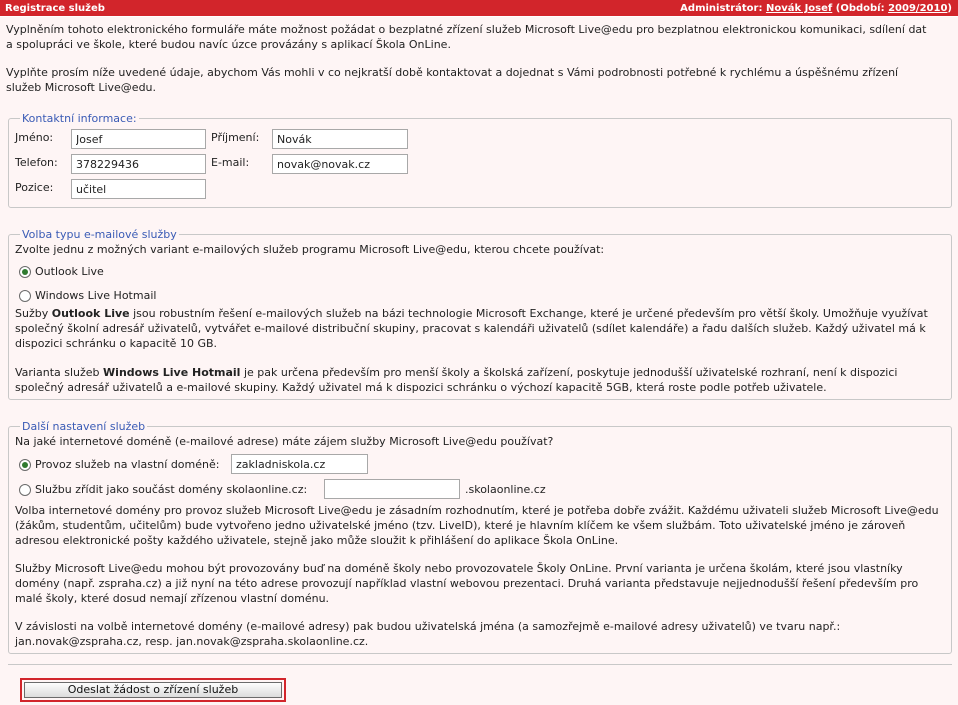 This screenshot has width=958, height=705. Describe the element at coordinates (25, 296) in the screenshot. I see `hotmail-radio` at that location.